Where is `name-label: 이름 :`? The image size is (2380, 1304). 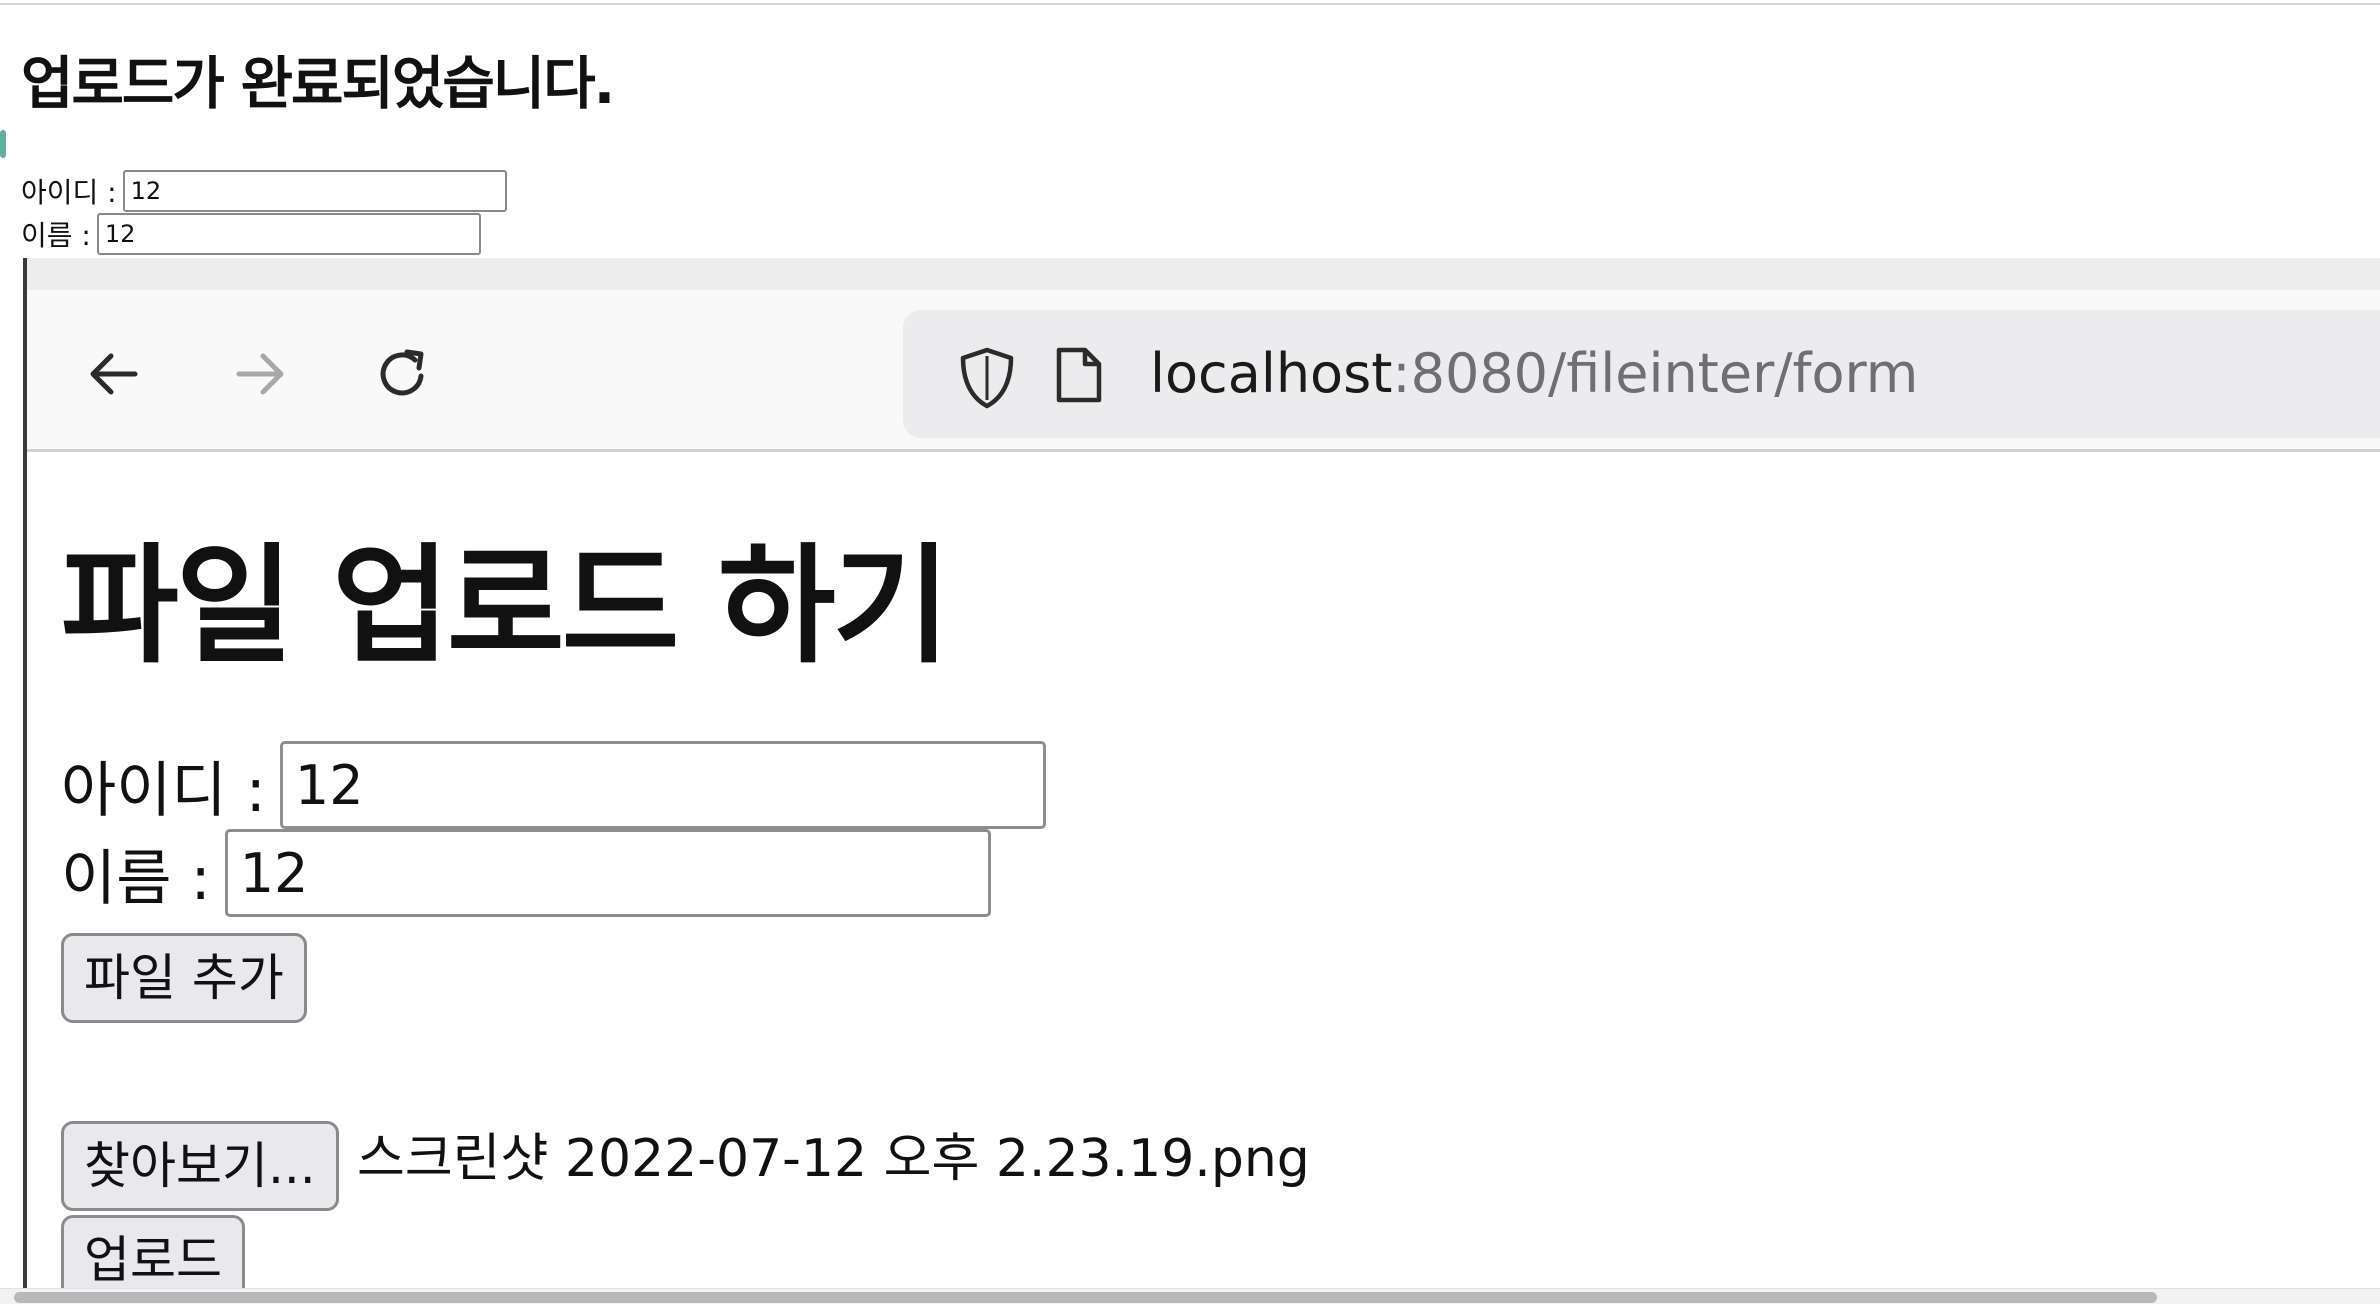
name-label: 이름 : is located at coordinates (136, 878).